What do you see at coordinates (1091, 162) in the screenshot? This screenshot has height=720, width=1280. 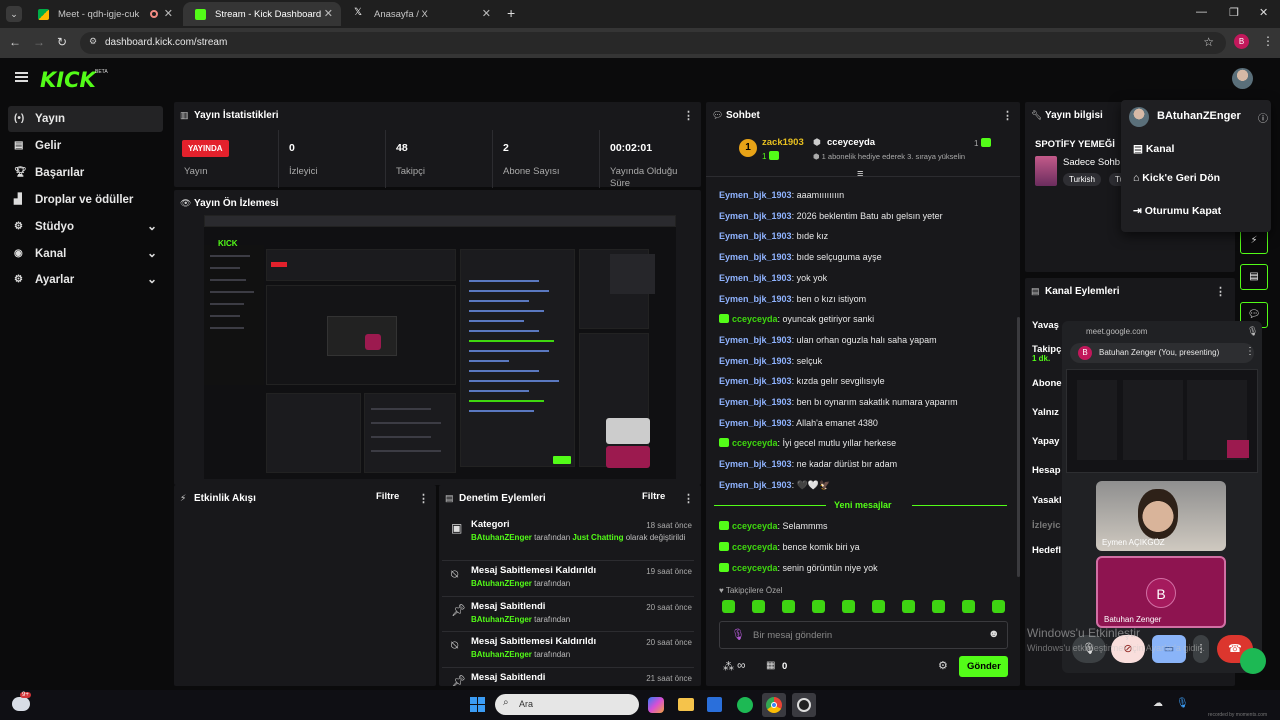 I see `category-name: Sadece Sohb` at bounding box center [1091, 162].